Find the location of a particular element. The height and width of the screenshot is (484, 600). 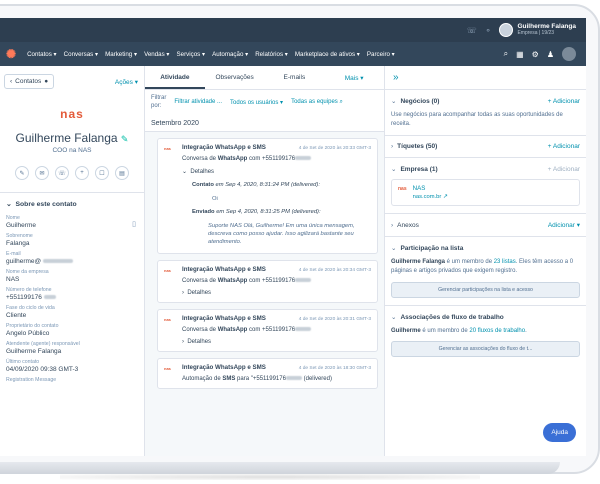

section-title: › Tíquetes (50) is located at coordinates (414, 146).